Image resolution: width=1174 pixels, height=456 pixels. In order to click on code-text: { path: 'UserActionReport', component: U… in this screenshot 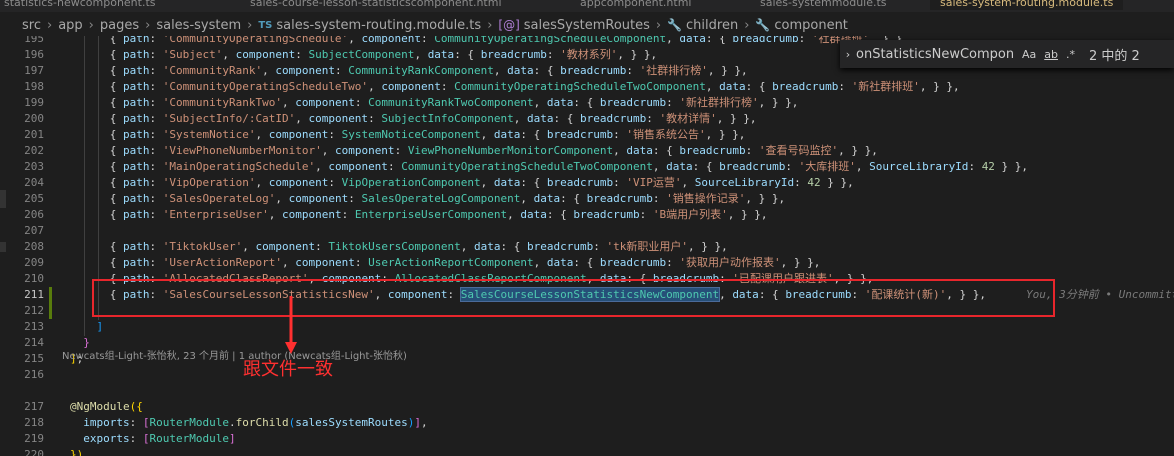, I will do `click(445, 263)`.